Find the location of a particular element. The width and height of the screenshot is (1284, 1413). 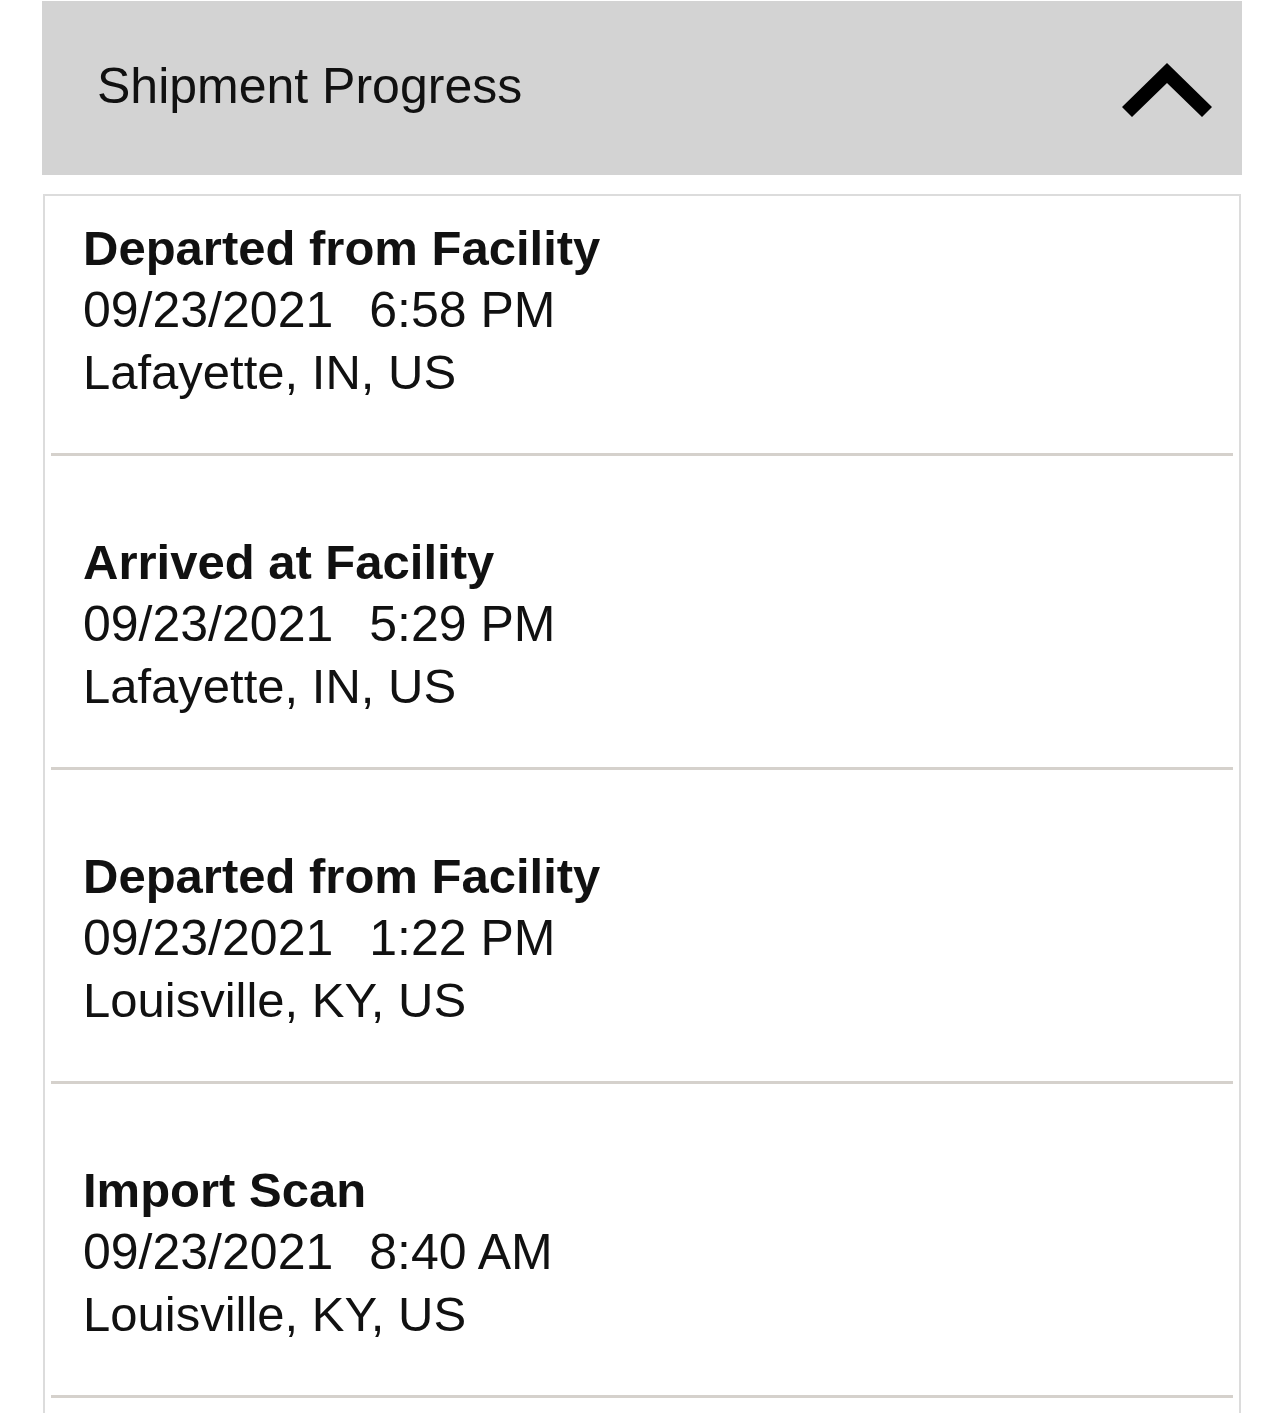

event-time: 8:40 AM is located at coordinates (461, 1252).